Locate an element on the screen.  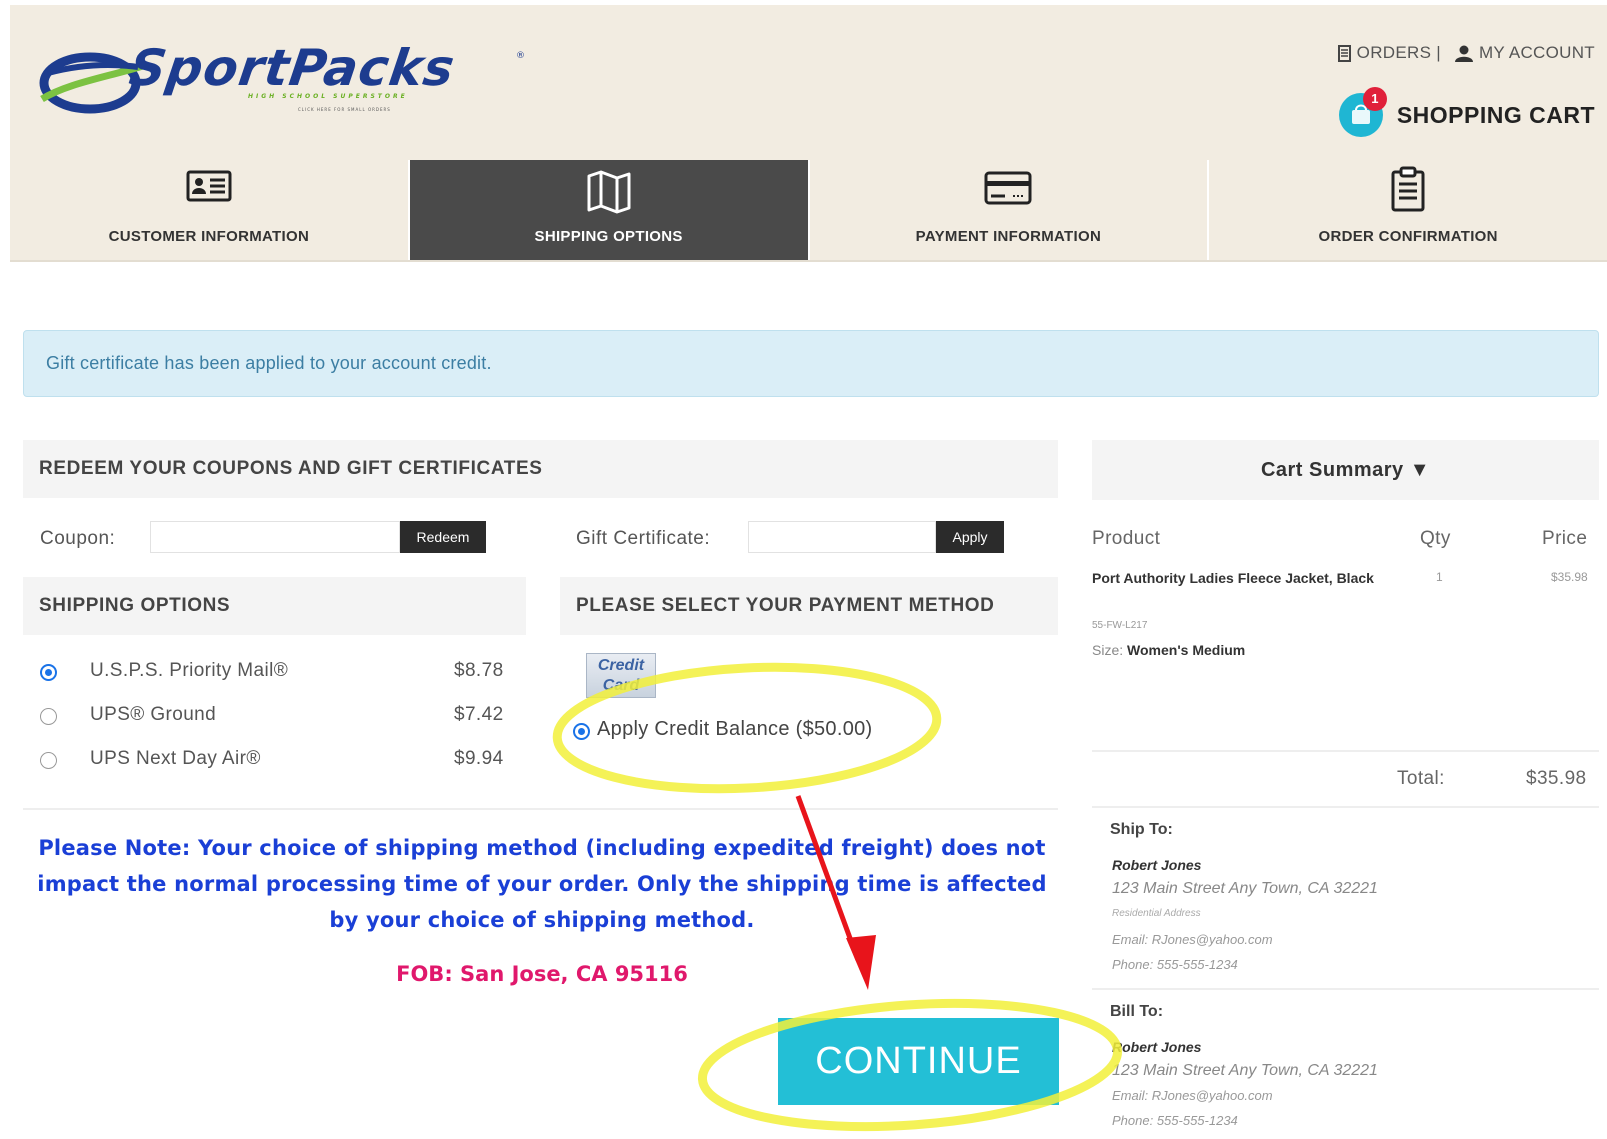
step-customer-information: CUSTOMER INFORMATION is located at coordinates (210, 210).